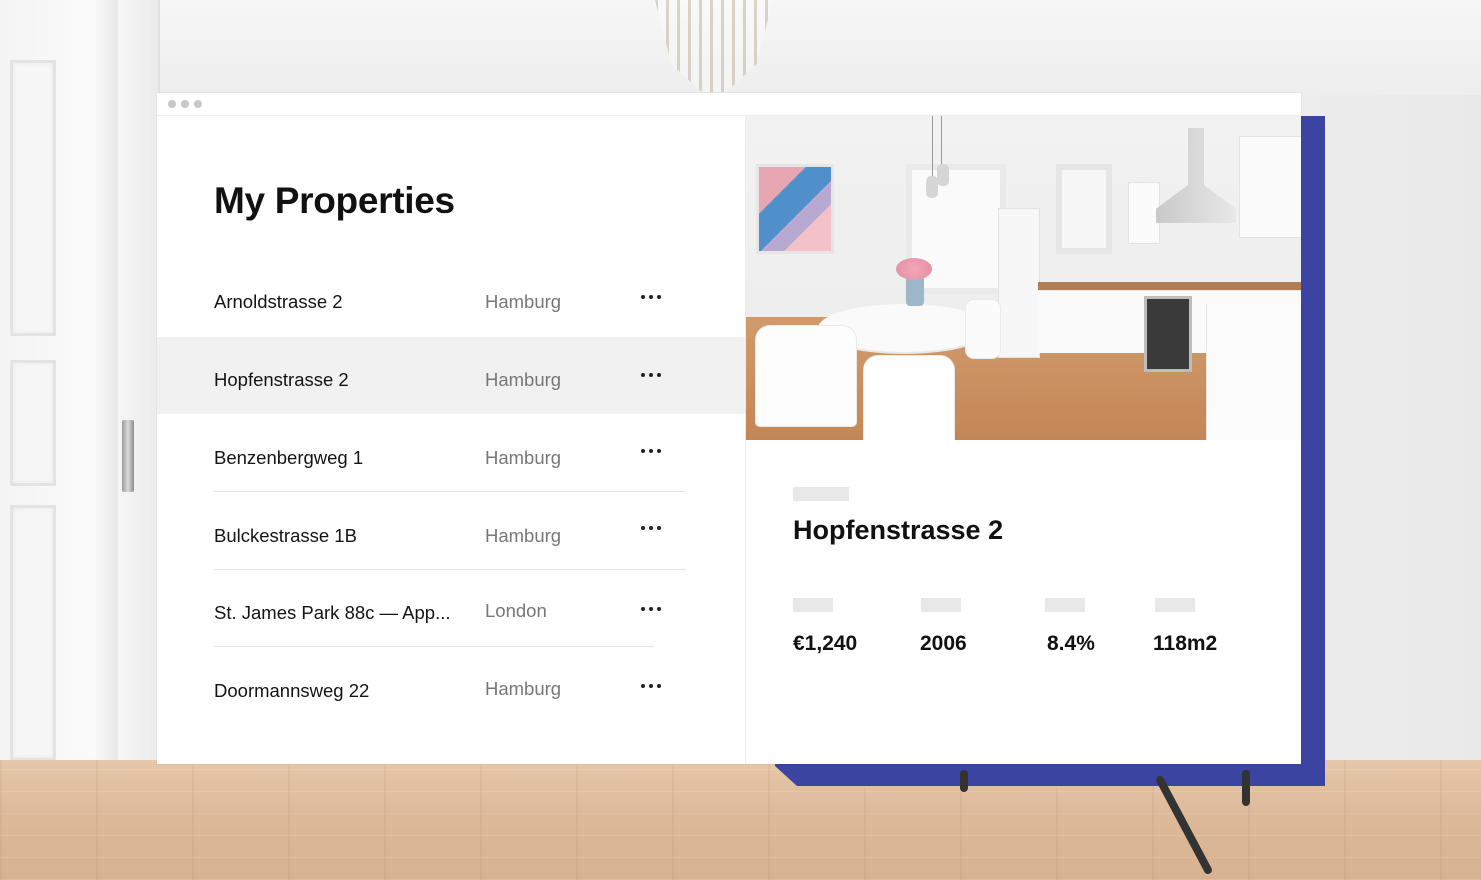  I want to click on property-row: St. James Park 88c — App... London, so click(451, 608).